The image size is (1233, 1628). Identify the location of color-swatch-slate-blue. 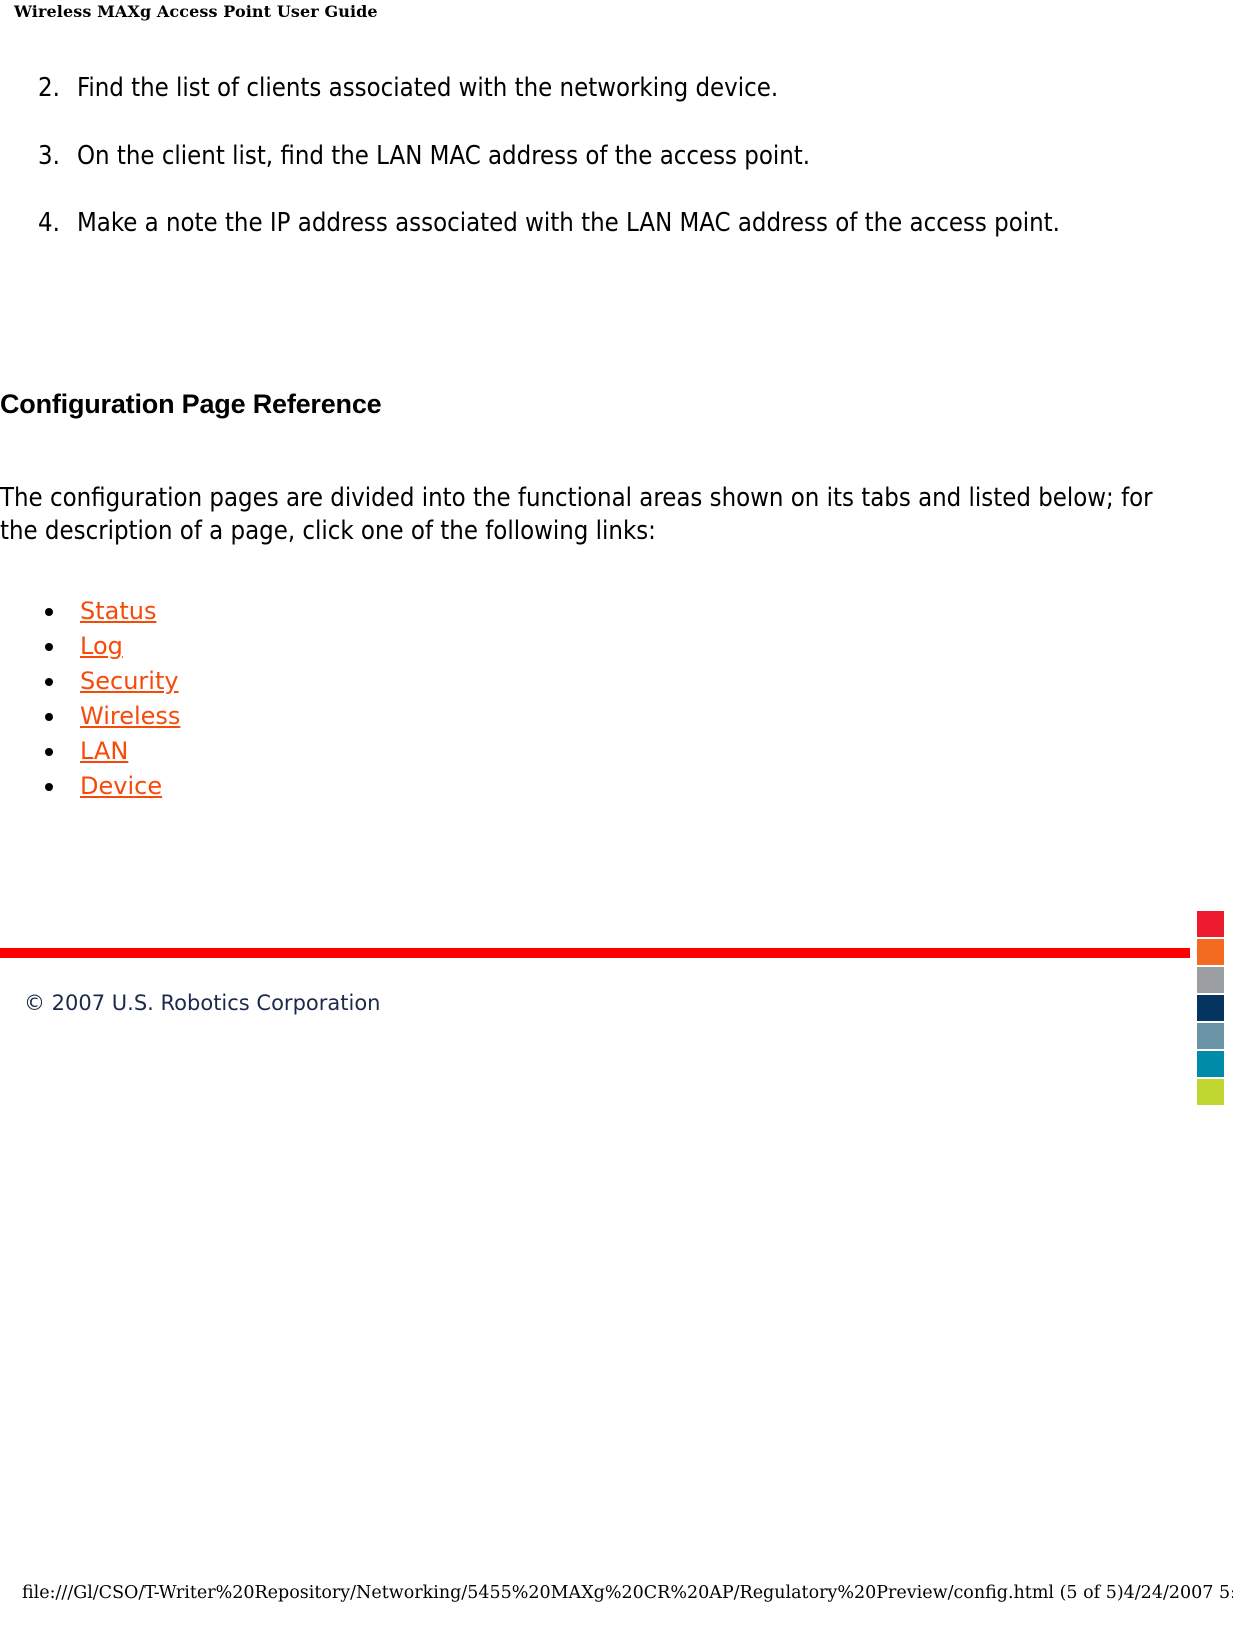
(1210, 1036).